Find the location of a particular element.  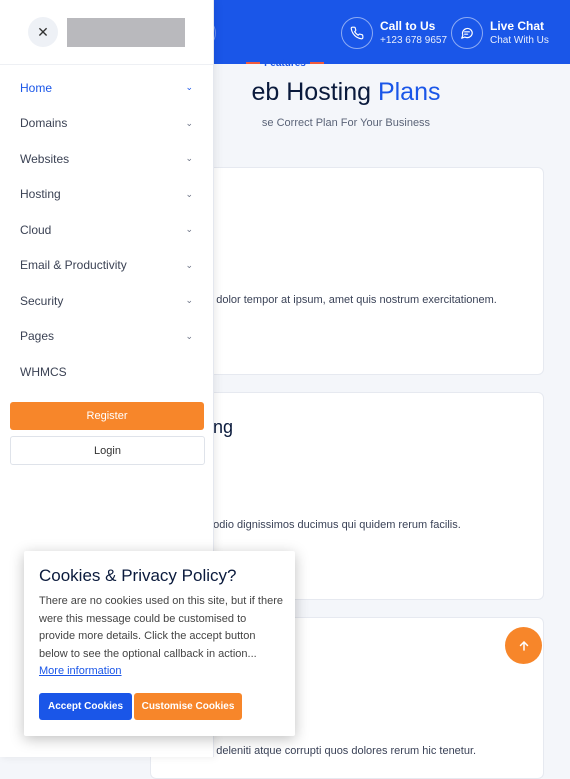

logo is located at coordinates (126, 32).